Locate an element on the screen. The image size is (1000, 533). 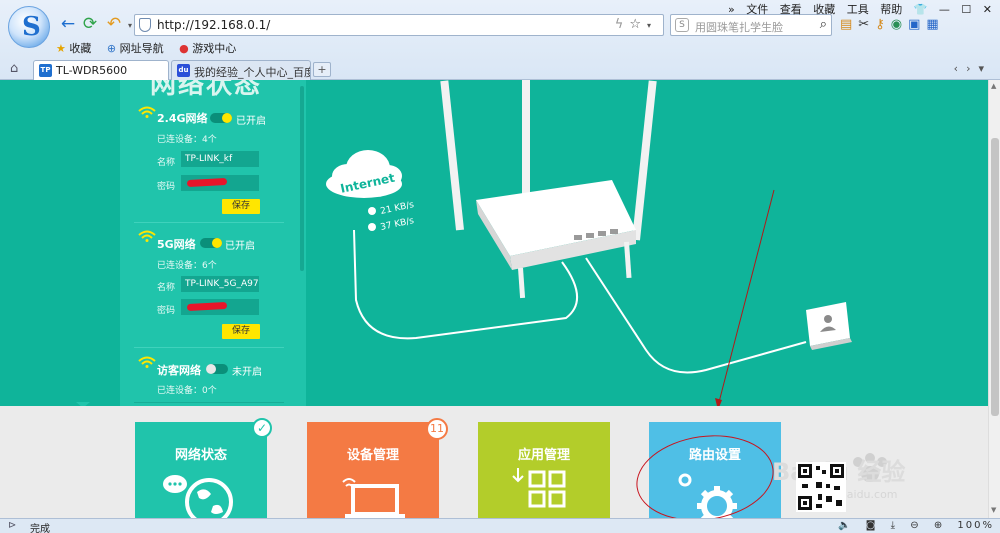
tab-right-icon: › is located at coordinates (972, 68).